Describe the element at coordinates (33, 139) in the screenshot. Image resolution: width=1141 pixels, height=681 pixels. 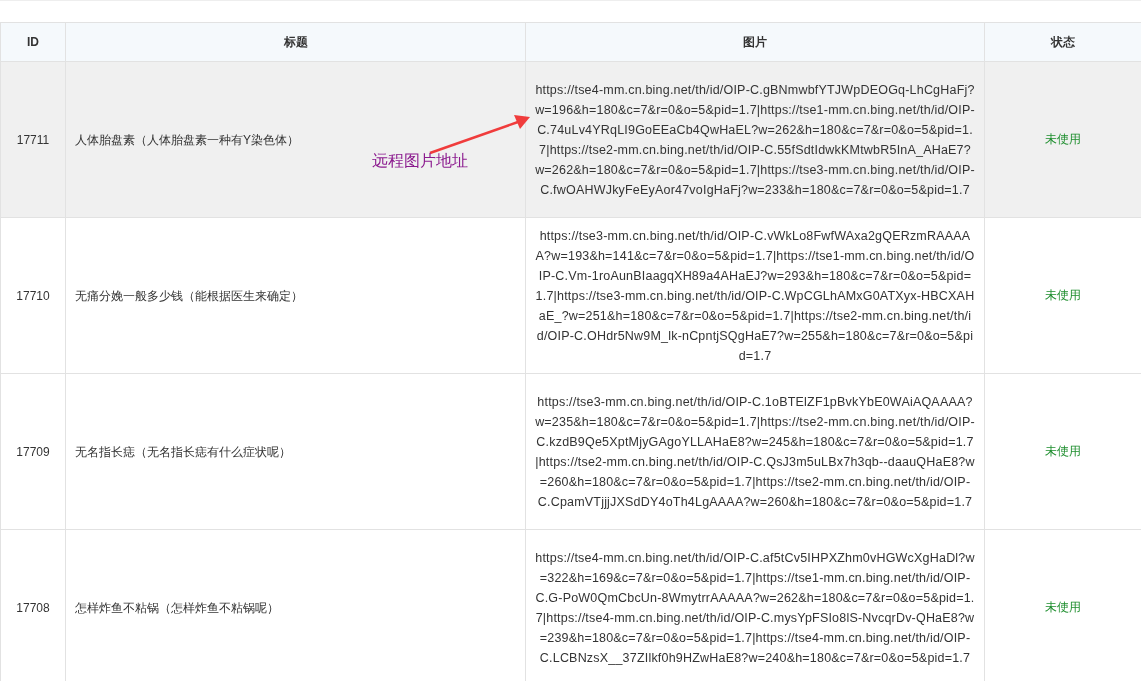
I see `id-text: 17711` at that location.